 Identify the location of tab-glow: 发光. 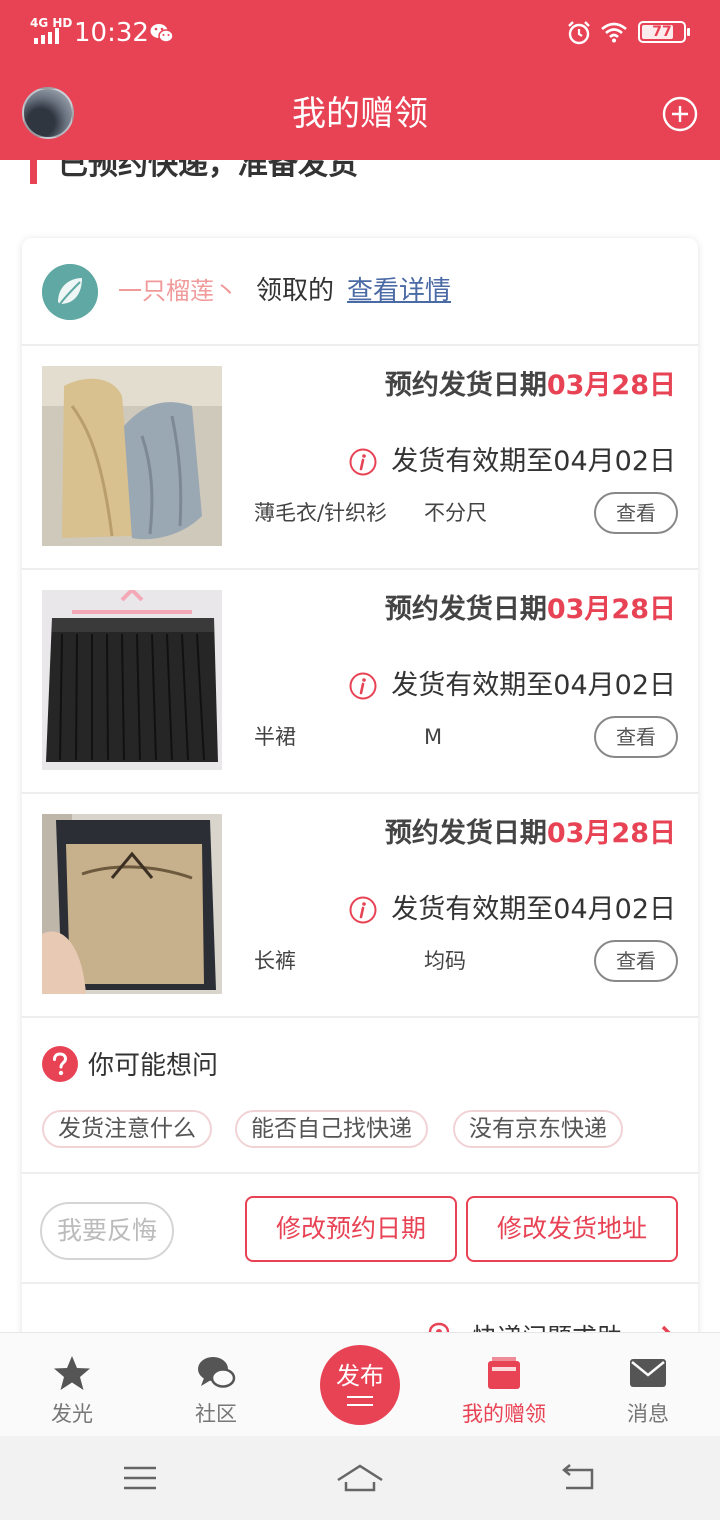
(72, 1385).